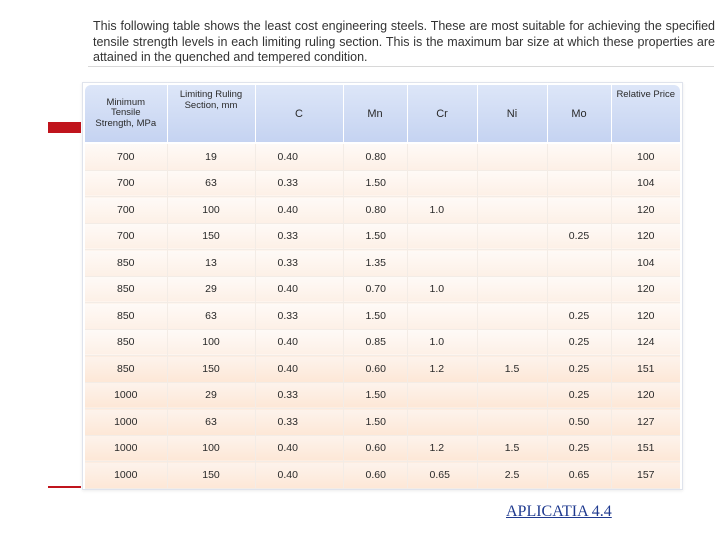  I want to click on table-row: 700 63 0.33 1.50 104, so click(382, 183).